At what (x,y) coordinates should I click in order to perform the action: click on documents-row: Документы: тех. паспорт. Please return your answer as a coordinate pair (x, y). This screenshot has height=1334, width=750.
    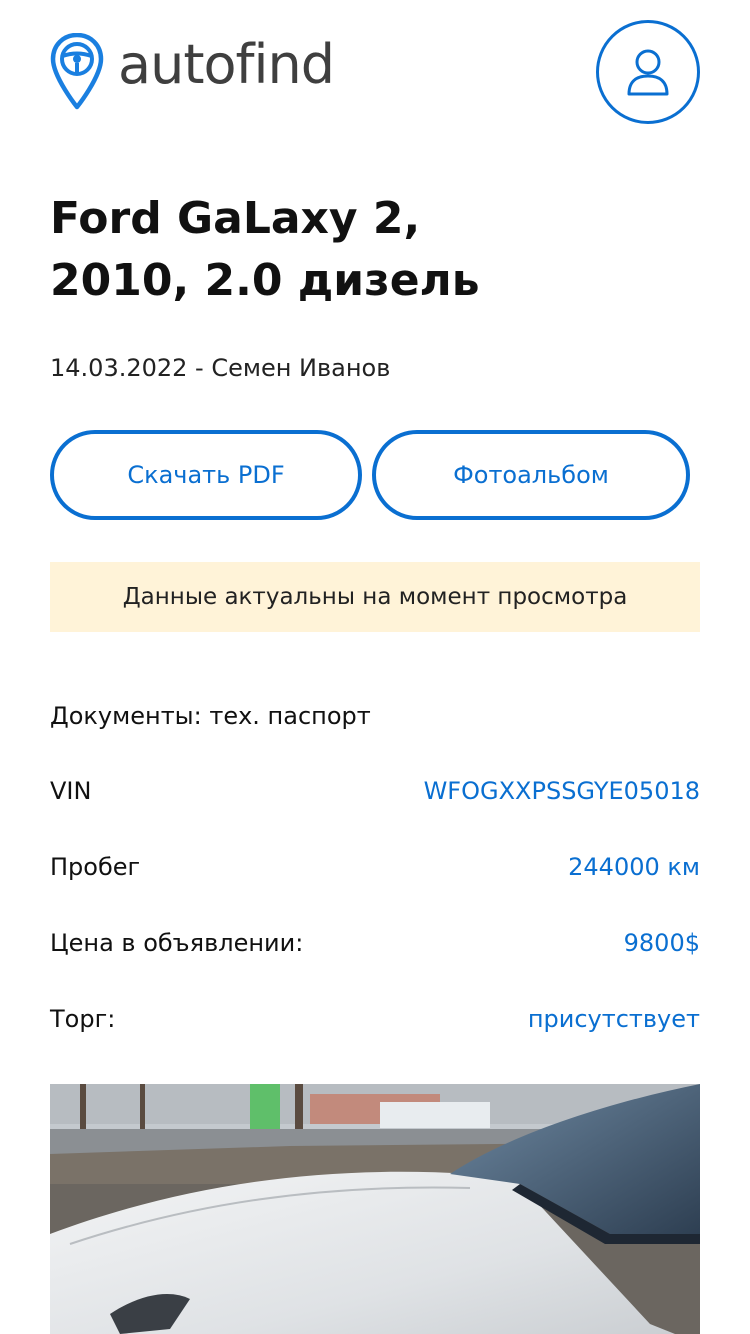
    Looking at the image, I should click on (375, 716).